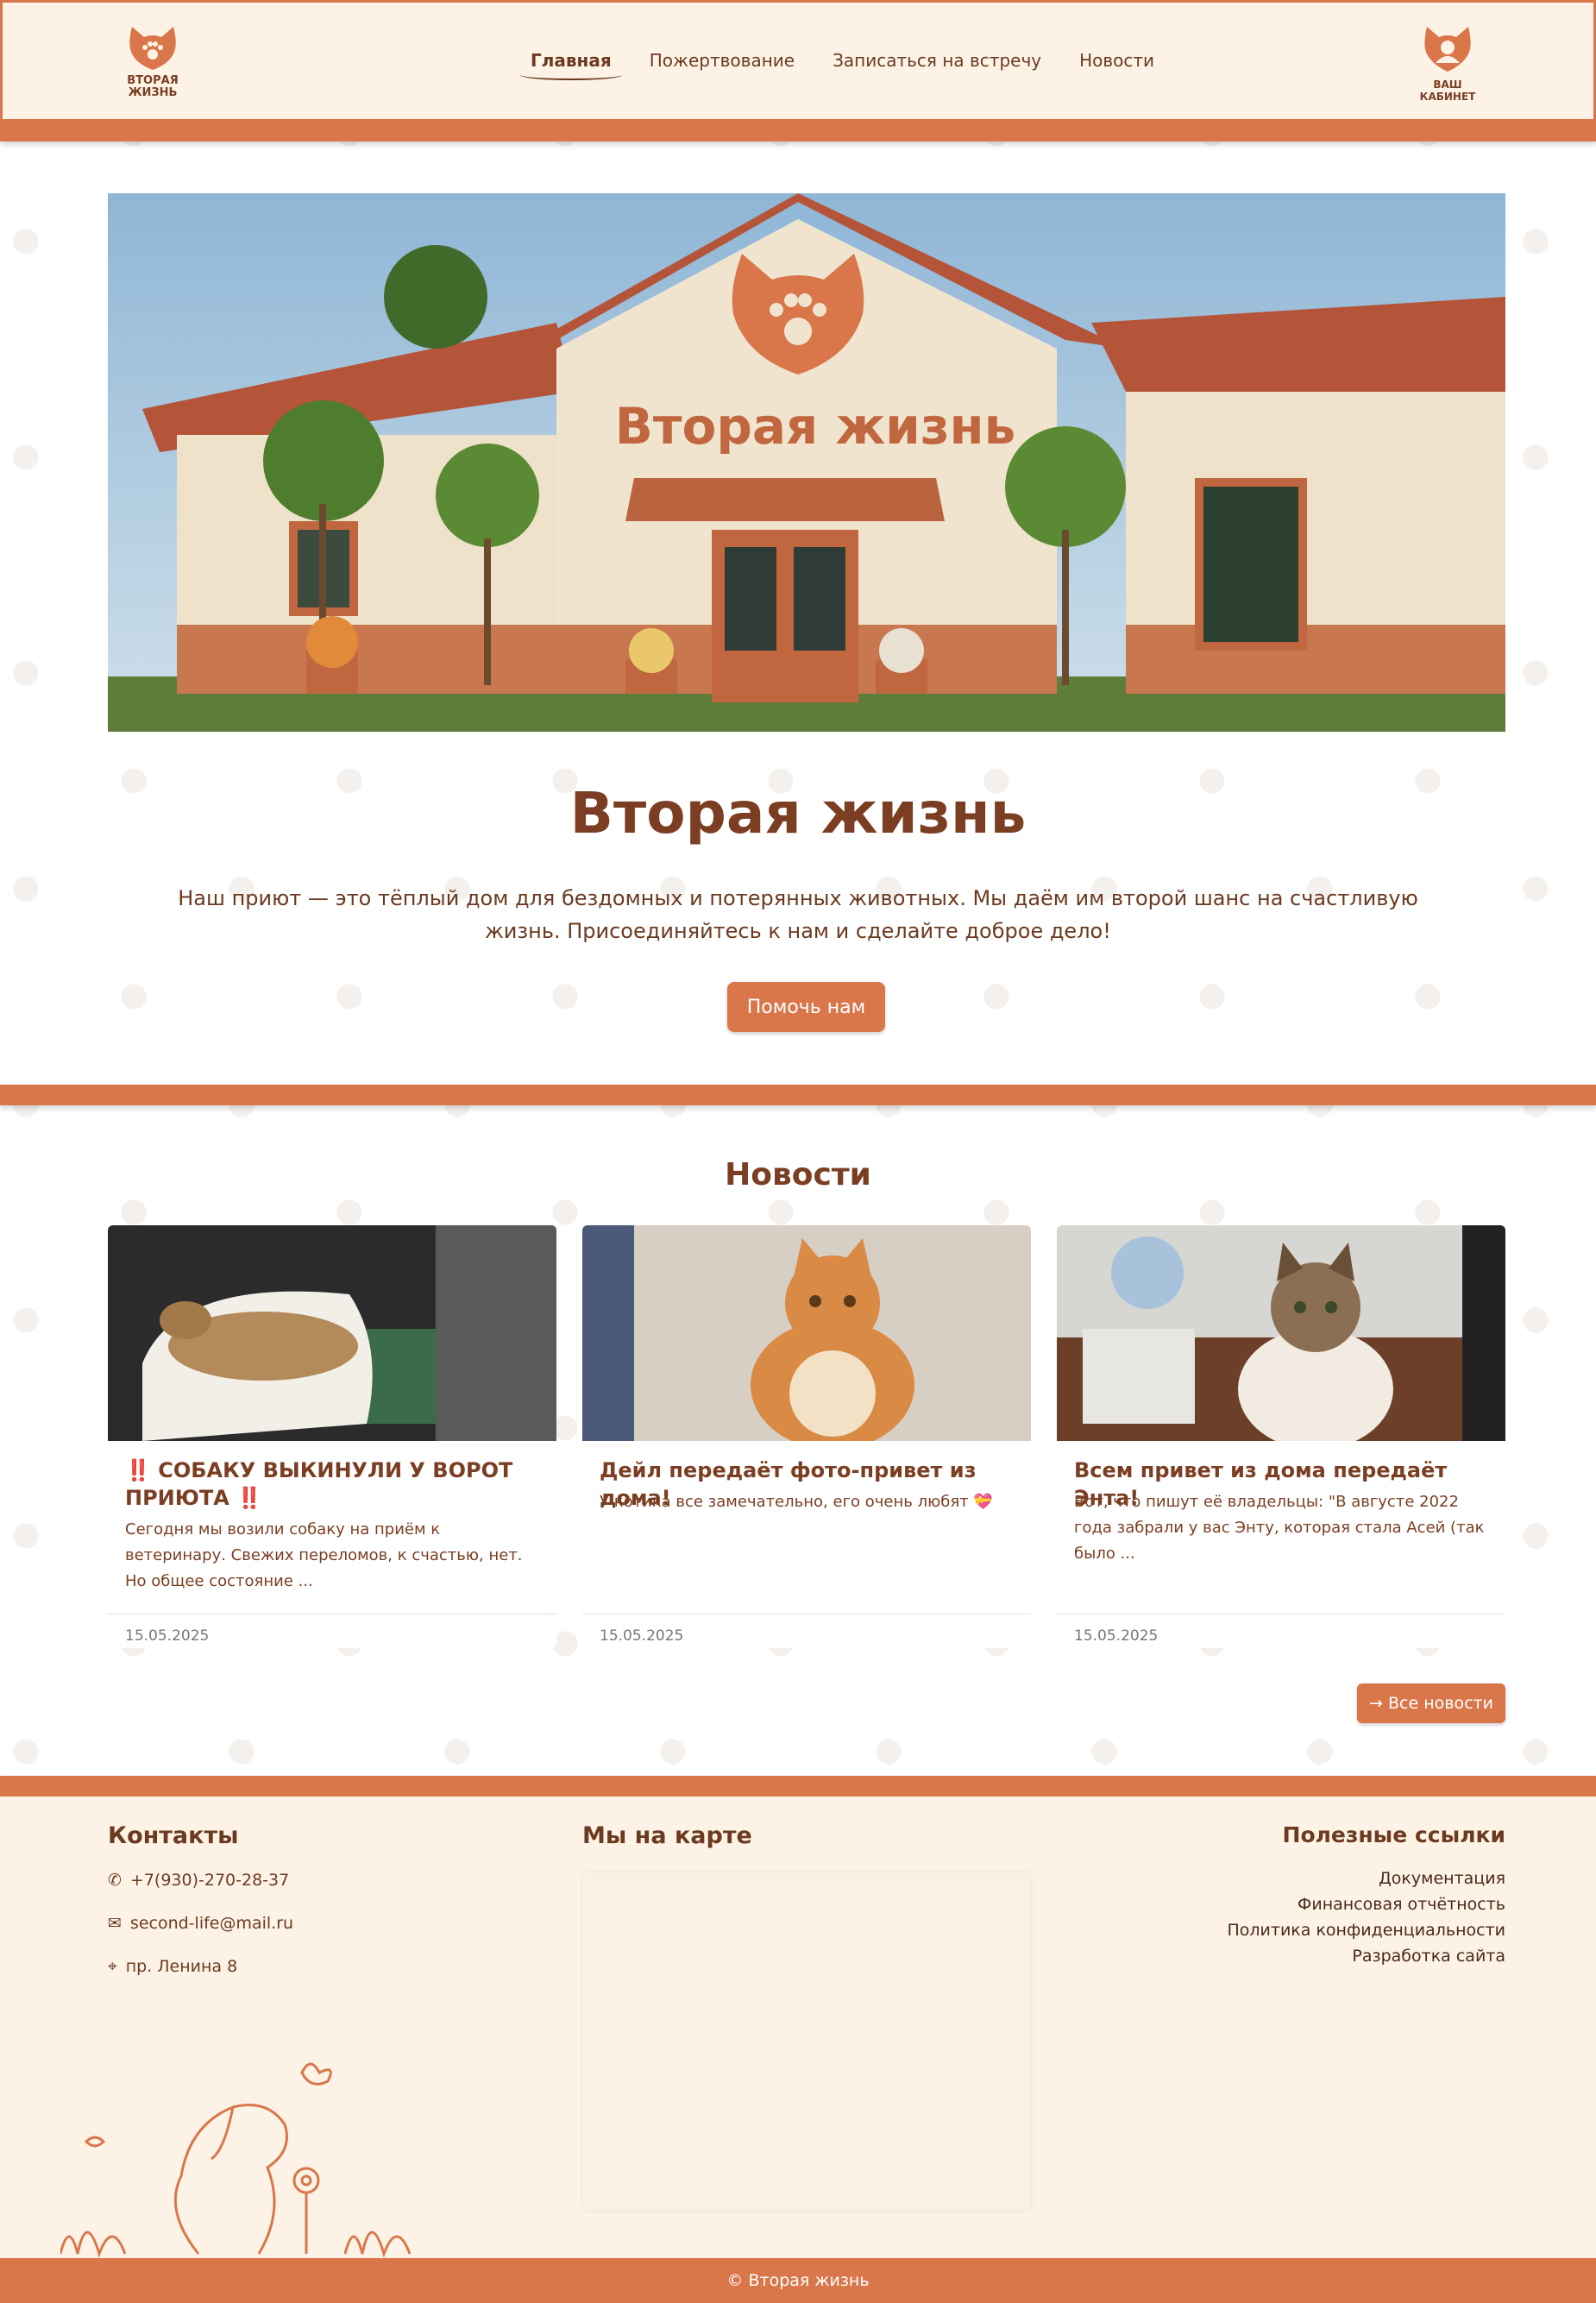 The width and height of the screenshot is (1596, 2303). I want to click on contact-address: ⌖ пр. Ленина 8, so click(172, 1966).